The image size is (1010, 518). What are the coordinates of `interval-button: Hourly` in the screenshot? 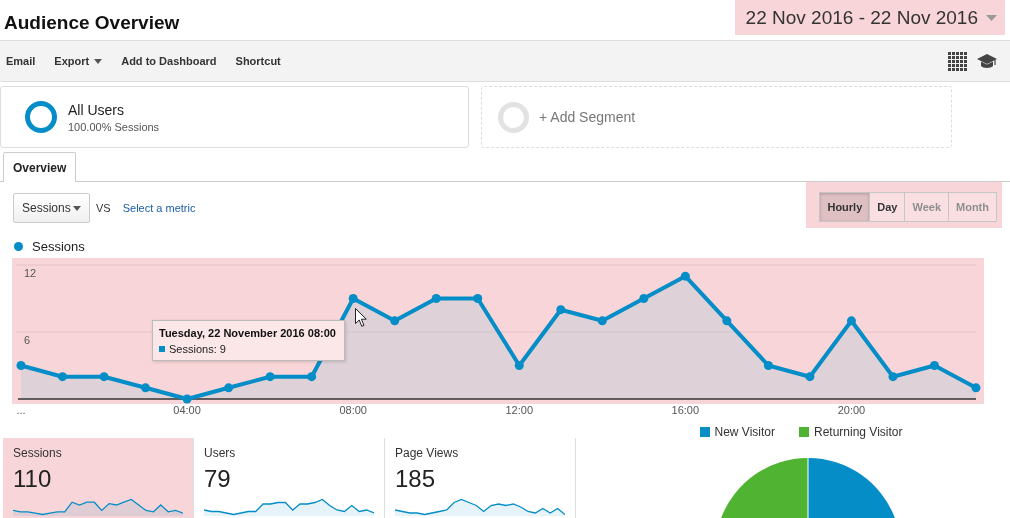 It's located at (845, 207).